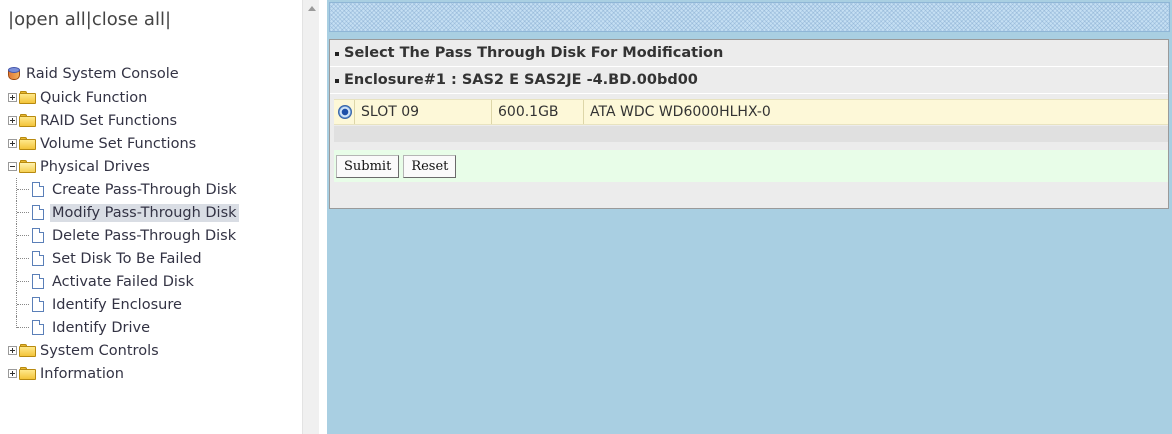  Describe the element at coordinates (323, 217) in the screenshot. I see `frame-divider` at that location.